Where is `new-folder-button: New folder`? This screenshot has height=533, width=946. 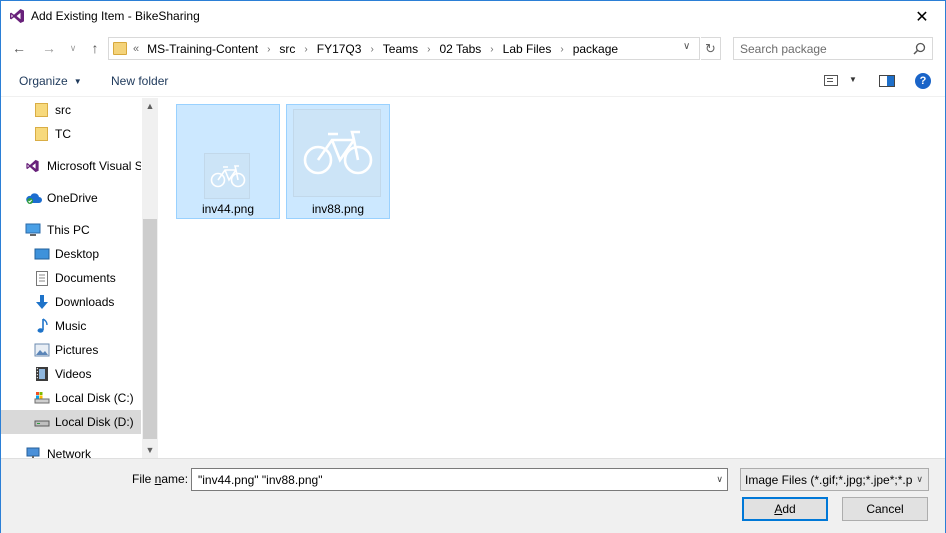
new-folder-button: New folder is located at coordinates (139, 81).